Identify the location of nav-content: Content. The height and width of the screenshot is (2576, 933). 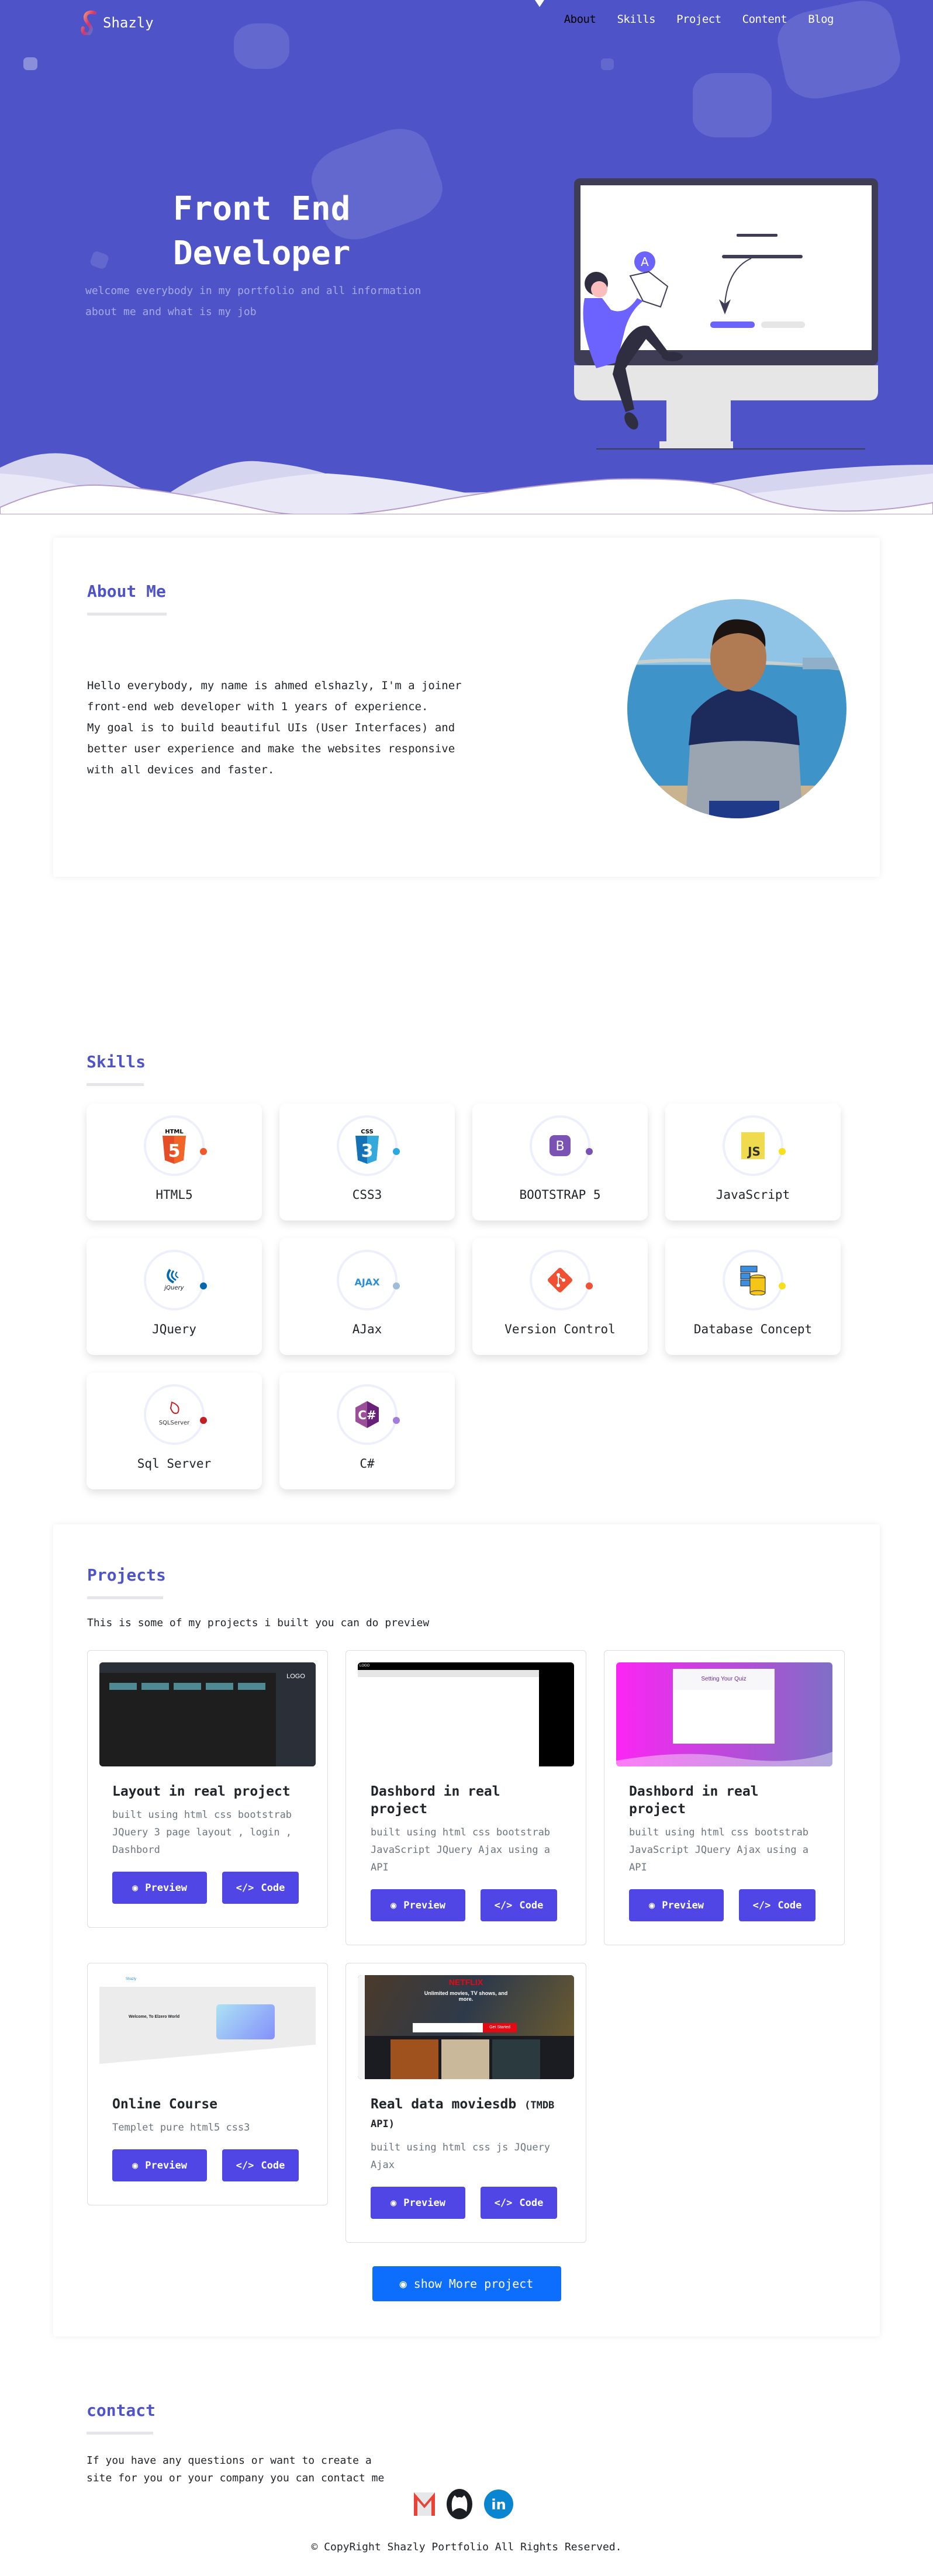
(764, 19).